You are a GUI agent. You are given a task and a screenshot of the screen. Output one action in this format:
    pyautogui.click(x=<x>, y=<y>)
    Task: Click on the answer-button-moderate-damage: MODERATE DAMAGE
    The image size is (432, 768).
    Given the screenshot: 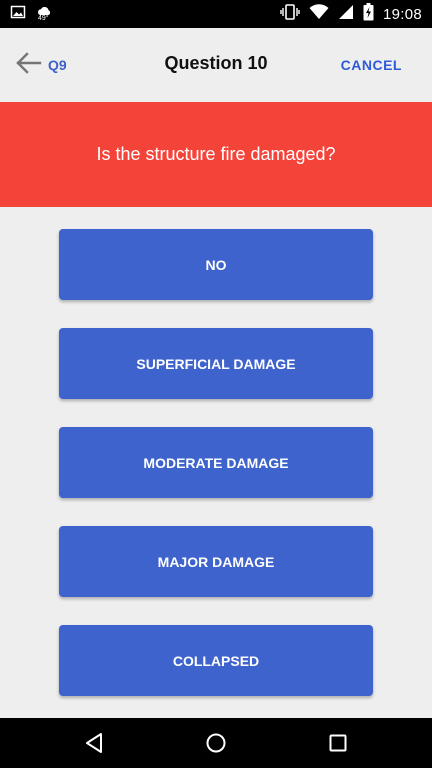 What is the action you would take?
    pyautogui.click(x=216, y=462)
    